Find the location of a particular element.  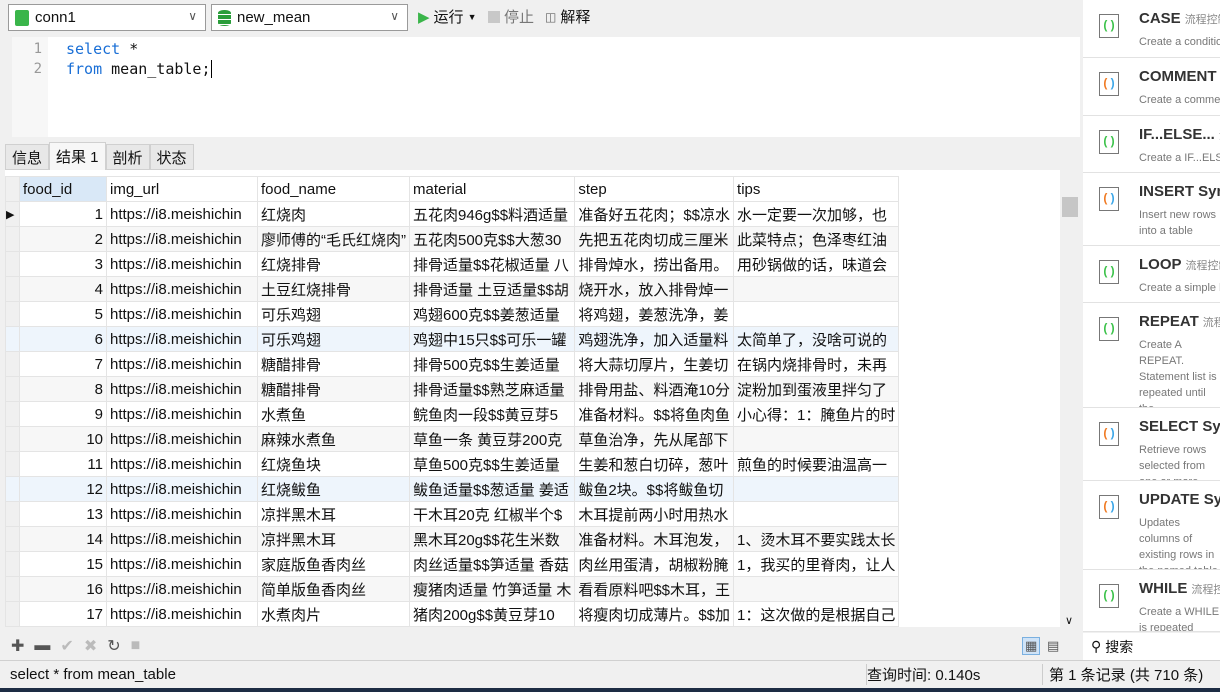

cell-material: 排骨500克$$生姜适量 is located at coordinates (492, 364).